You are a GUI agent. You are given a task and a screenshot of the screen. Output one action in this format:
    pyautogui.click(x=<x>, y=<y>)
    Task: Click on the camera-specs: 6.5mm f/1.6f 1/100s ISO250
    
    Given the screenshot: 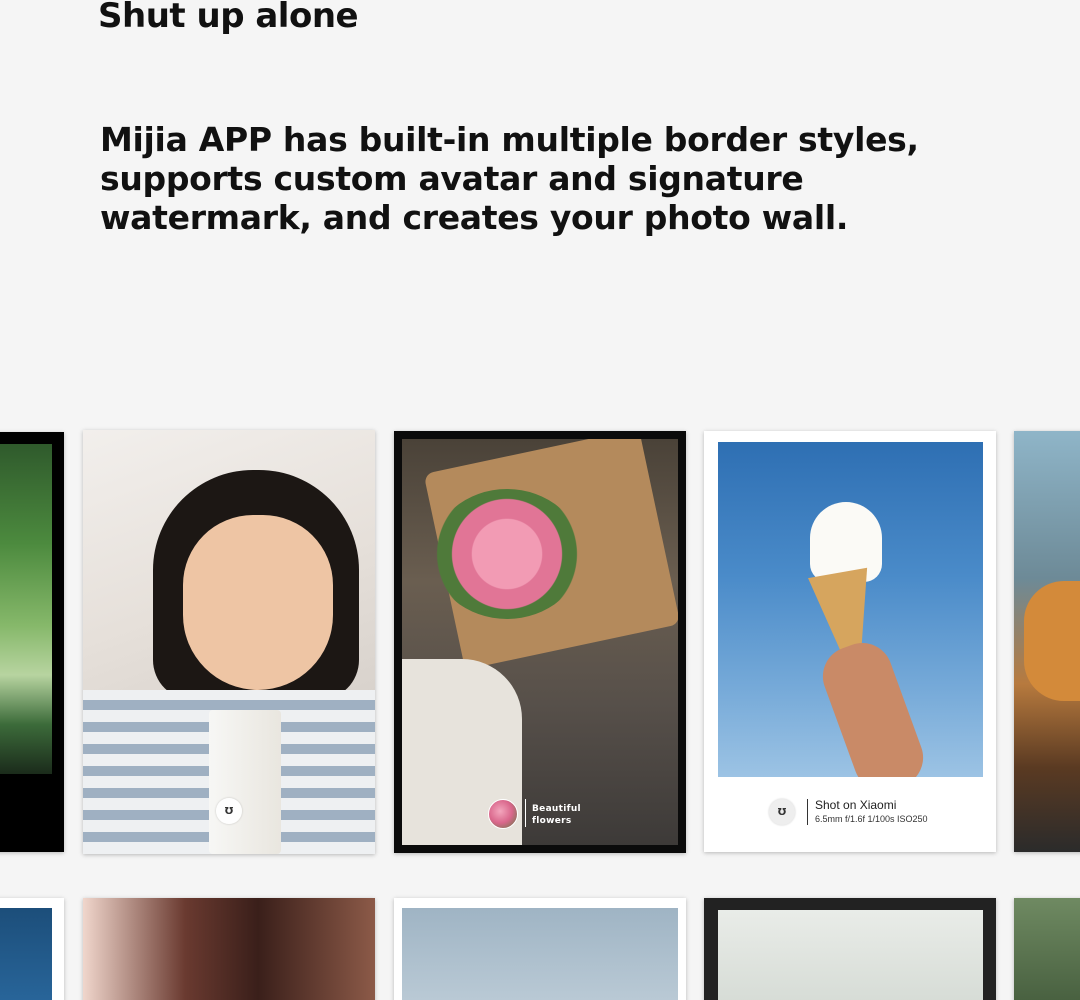 What is the action you would take?
    pyautogui.click(x=871, y=819)
    